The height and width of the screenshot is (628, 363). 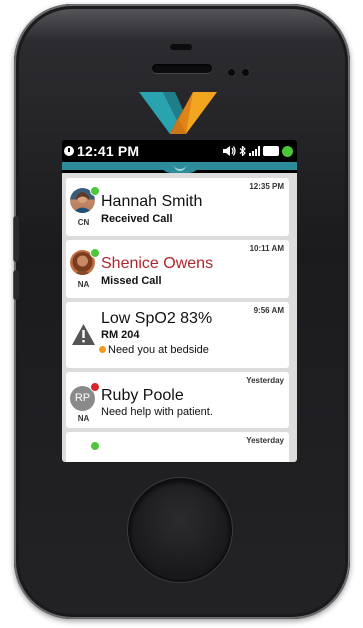 What do you see at coordinates (287, 151) in the screenshot?
I see `presence-icon` at bounding box center [287, 151].